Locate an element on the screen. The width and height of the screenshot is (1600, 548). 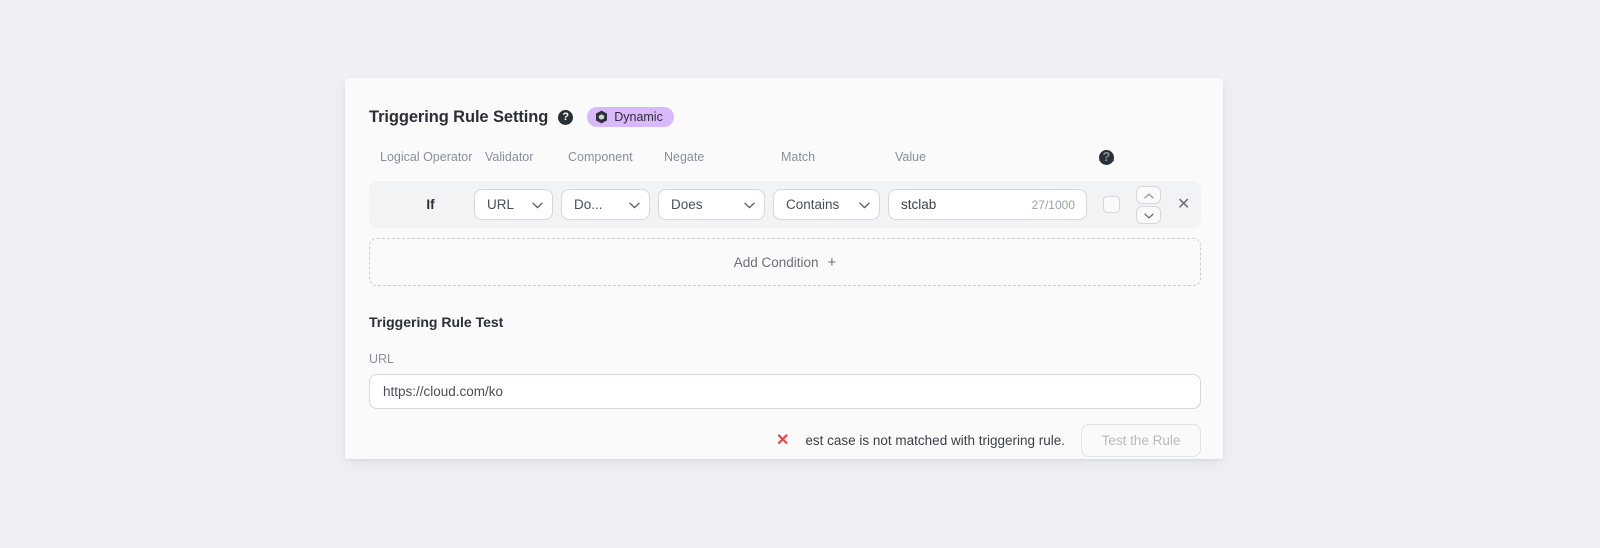
test-the-rule-button-label: Test the Rule is located at coordinates (1141, 440).